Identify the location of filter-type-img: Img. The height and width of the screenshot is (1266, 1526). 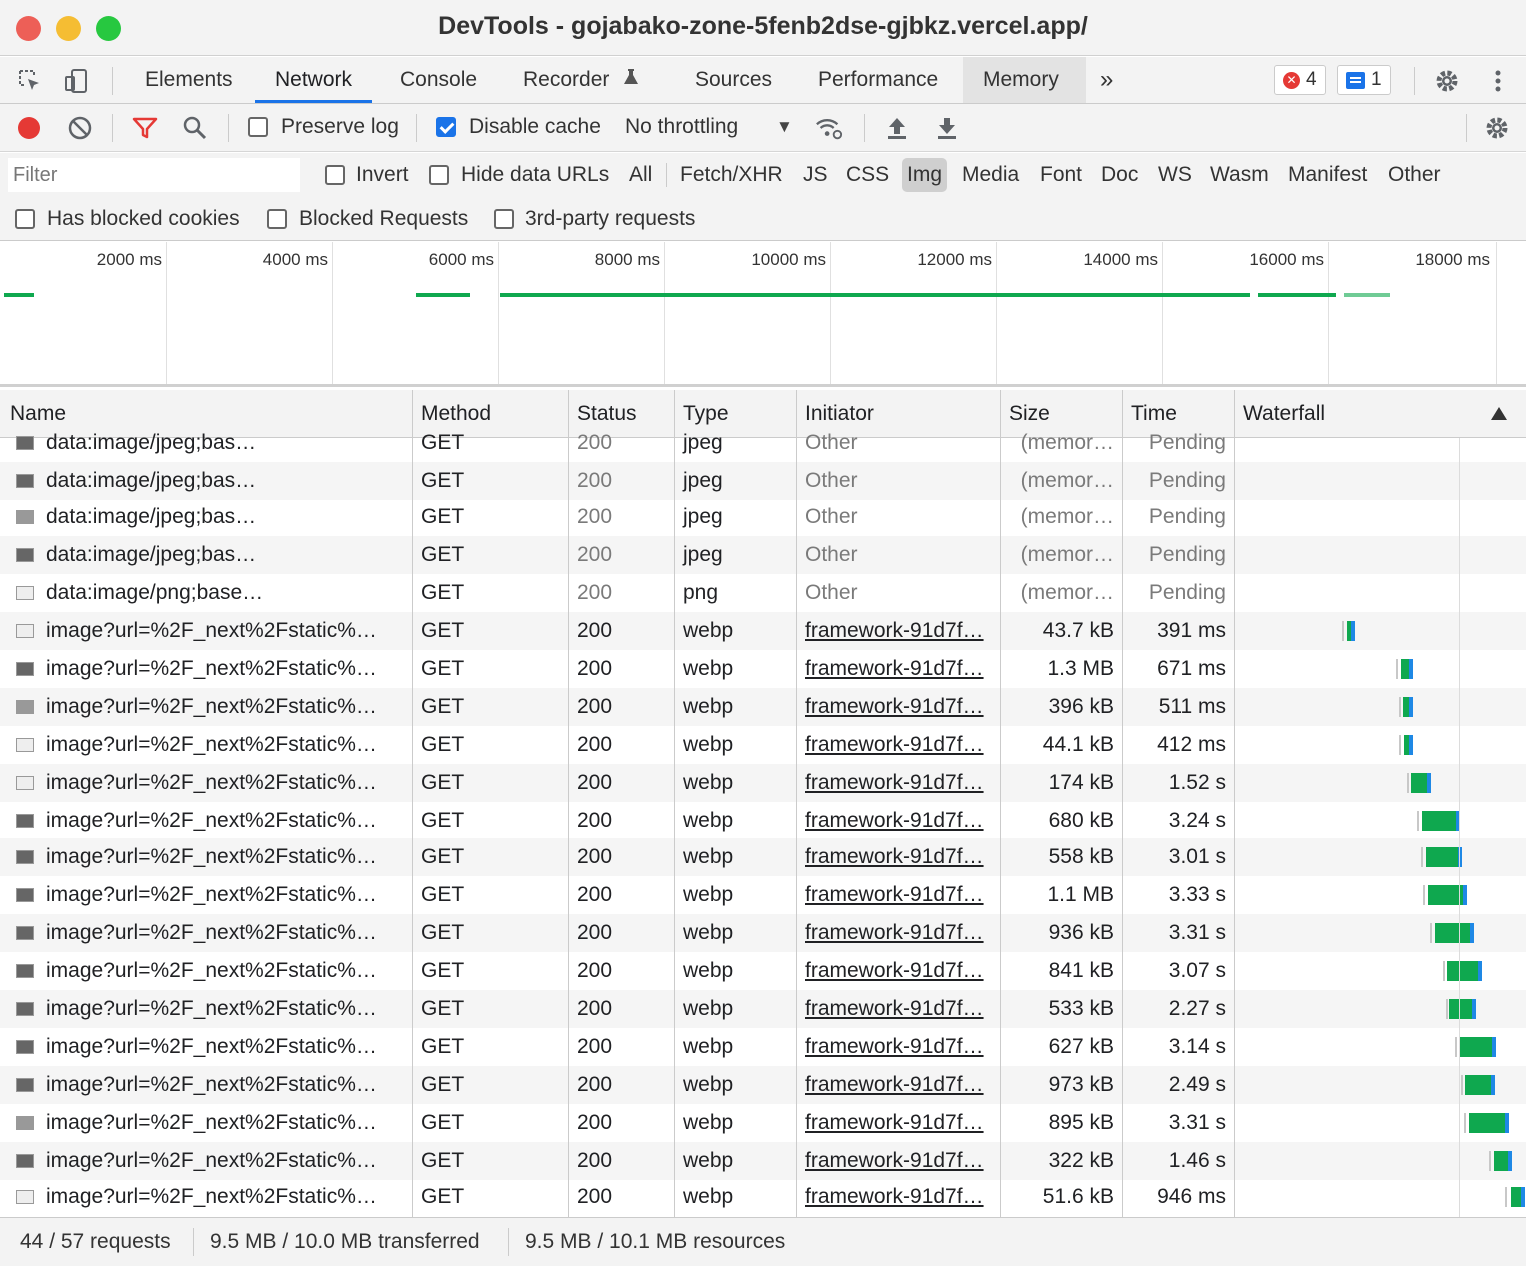
(925, 175).